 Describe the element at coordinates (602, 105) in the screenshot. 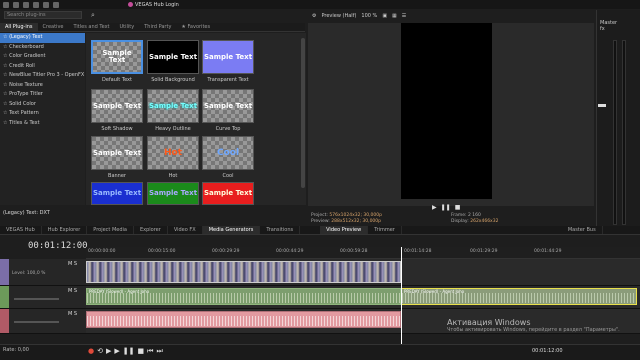

I see `master-fader` at that location.